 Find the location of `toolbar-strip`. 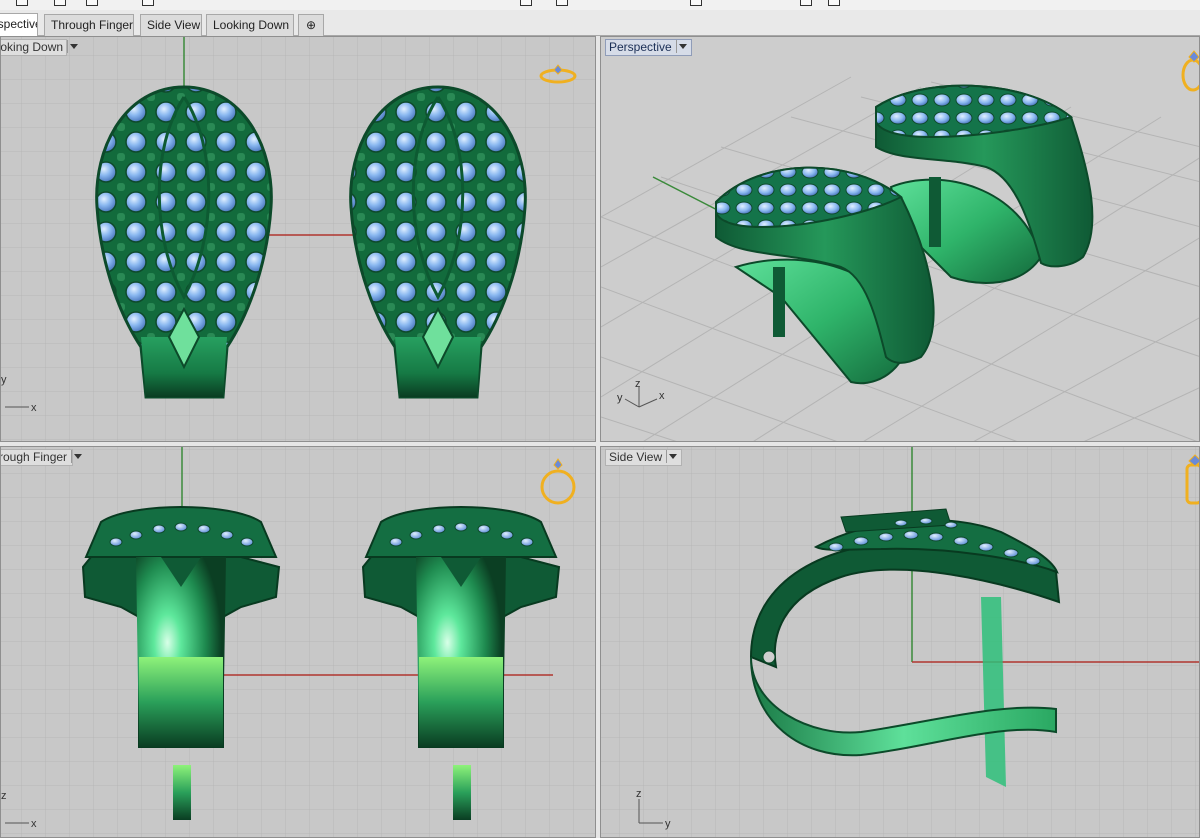

toolbar-strip is located at coordinates (600, 5).